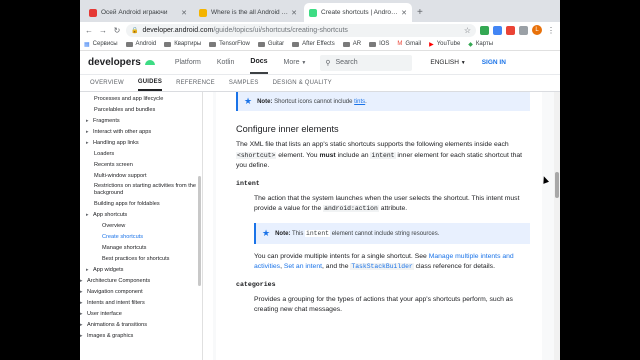  I want to click on sign-in-button: SIGN IN, so click(494, 62).